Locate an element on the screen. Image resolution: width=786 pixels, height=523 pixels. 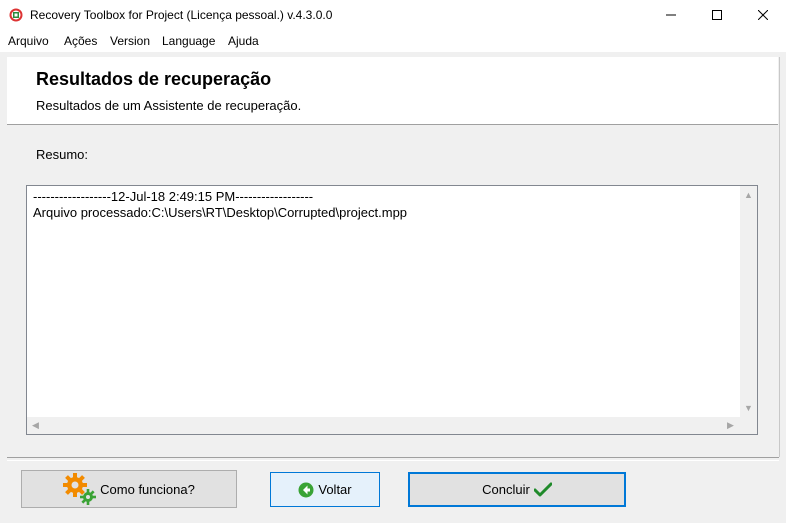
how-it-works-button: Como funciona? is located at coordinates (129, 489).